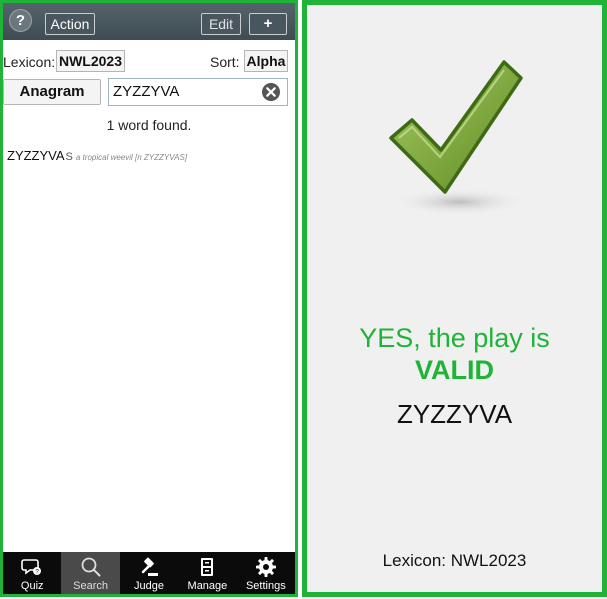 The height and width of the screenshot is (599, 607). I want to click on add-button: +, so click(268, 24).